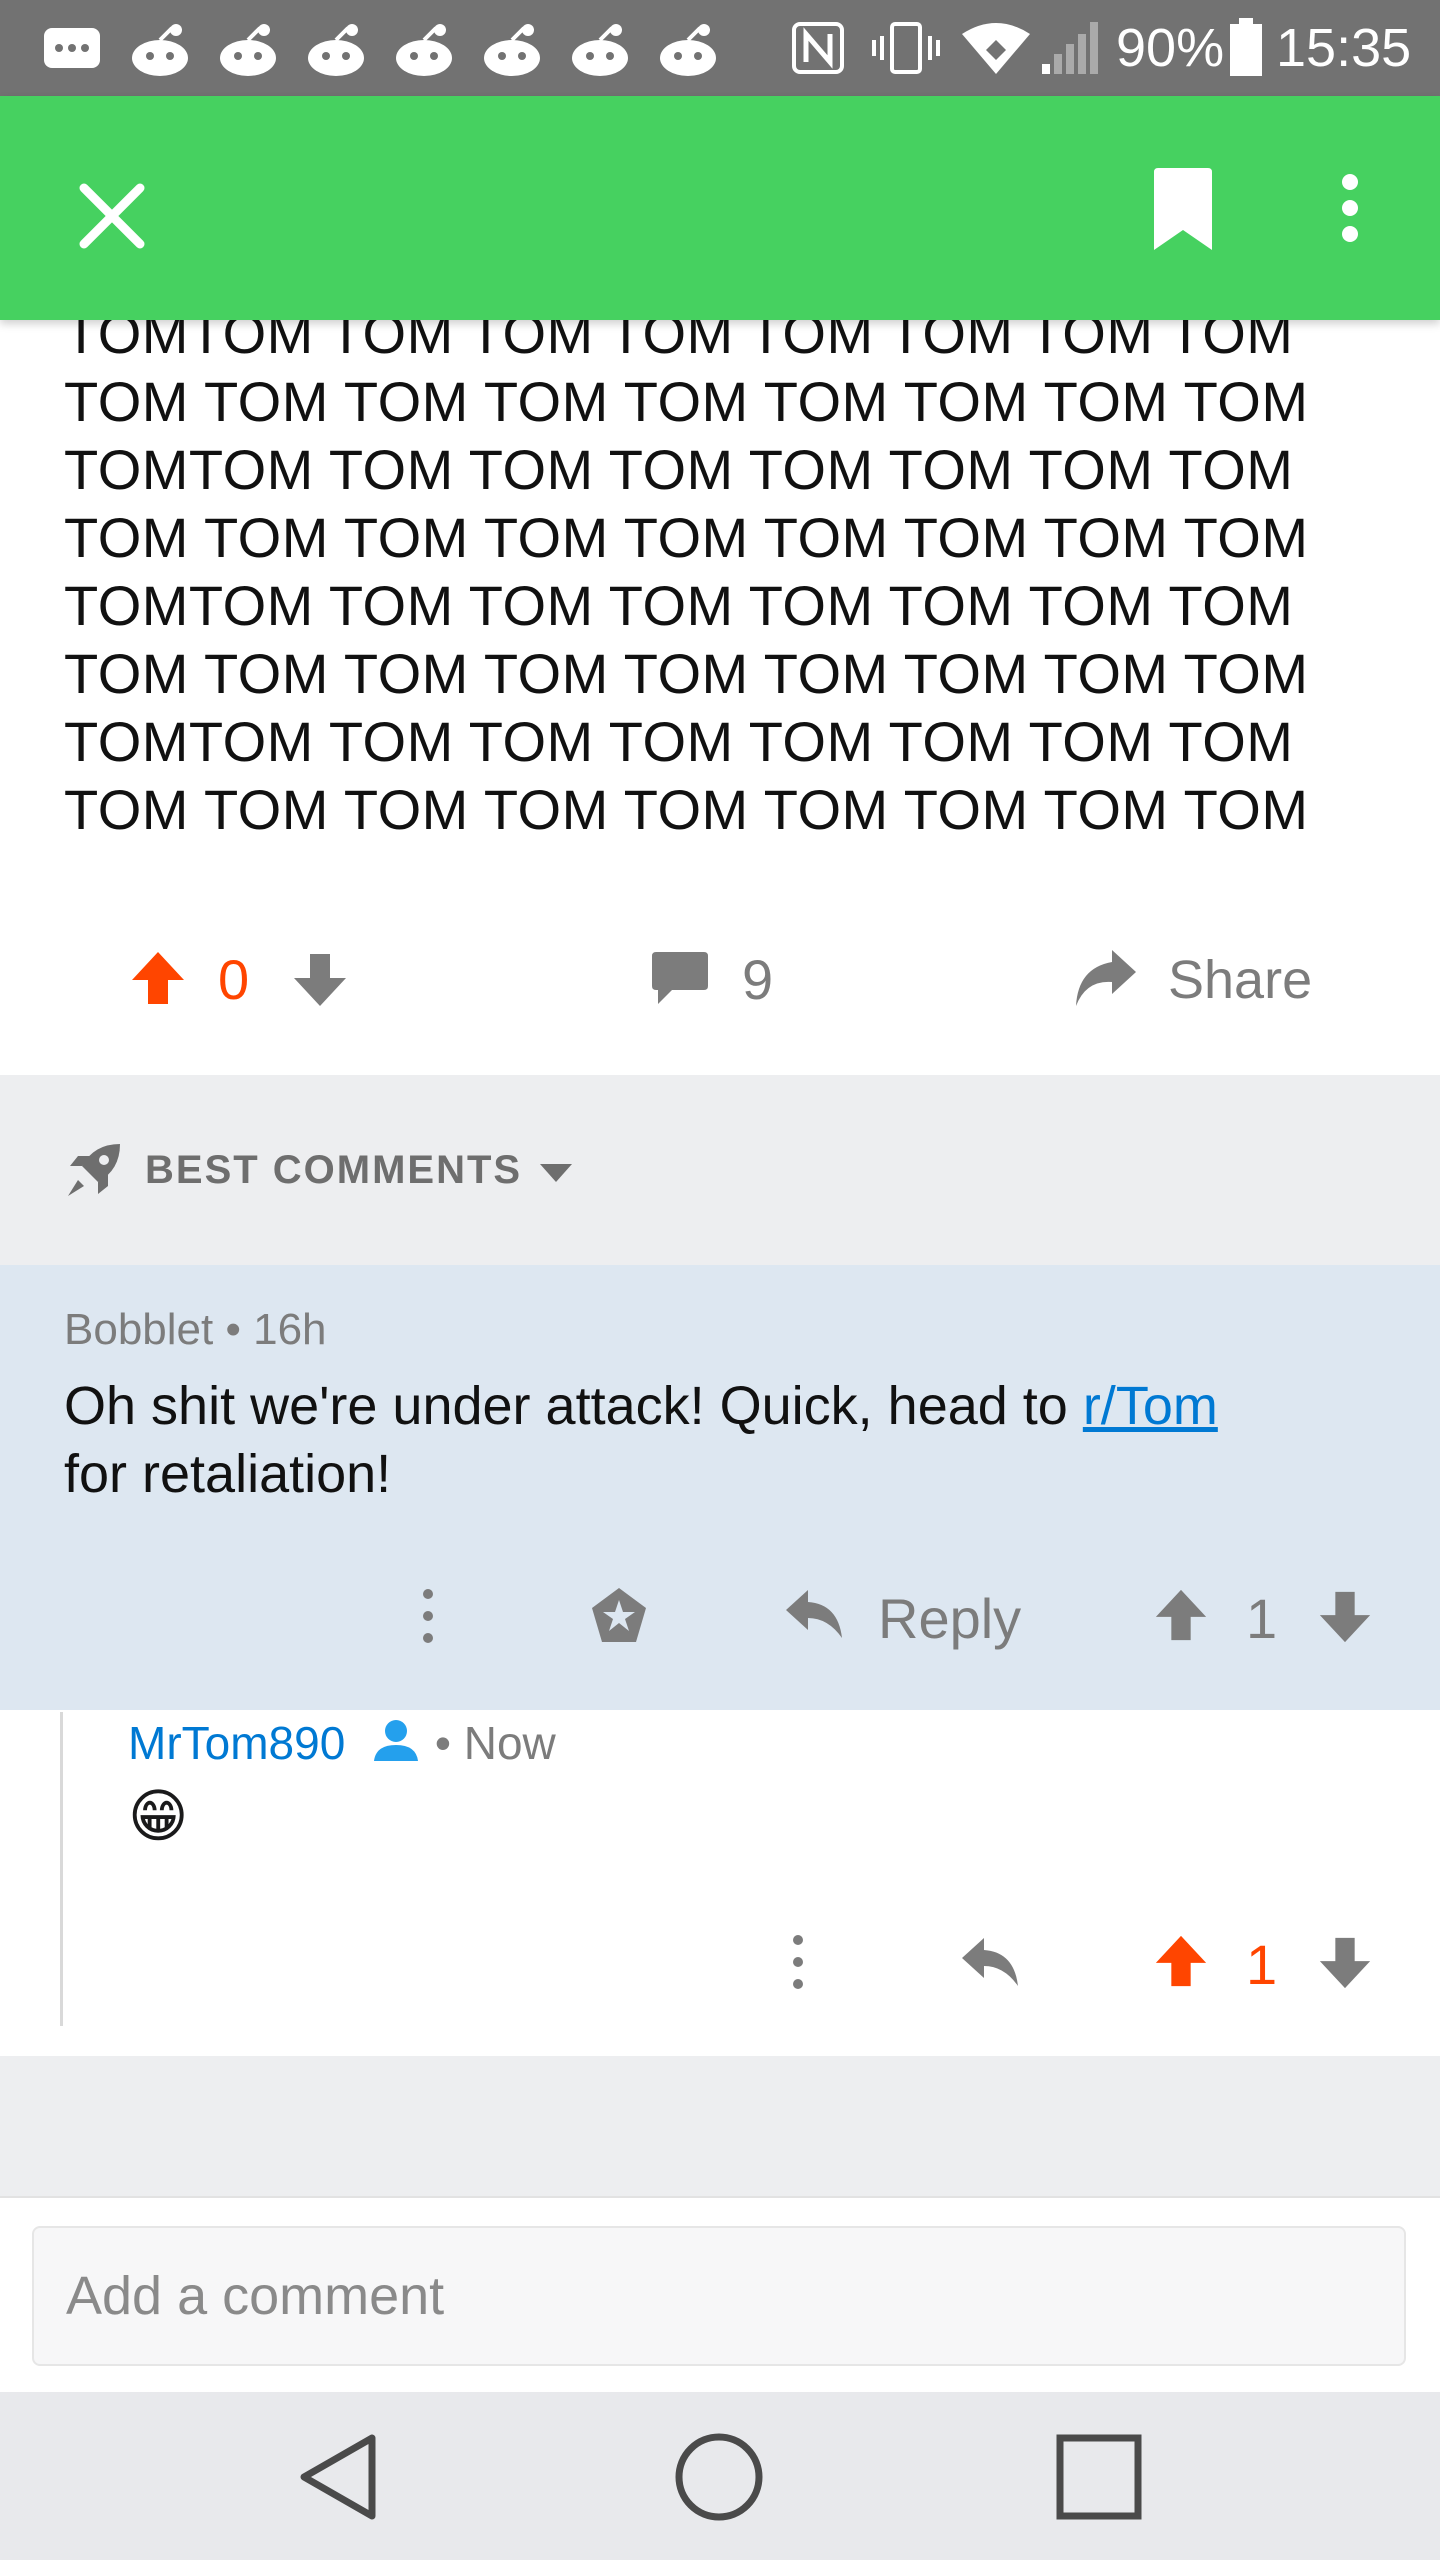 The width and height of the screenshot is (1440, 2560). Describe the element at coordinates (757, 980) in the screenshot. I see `comment-count: 9` at that location.